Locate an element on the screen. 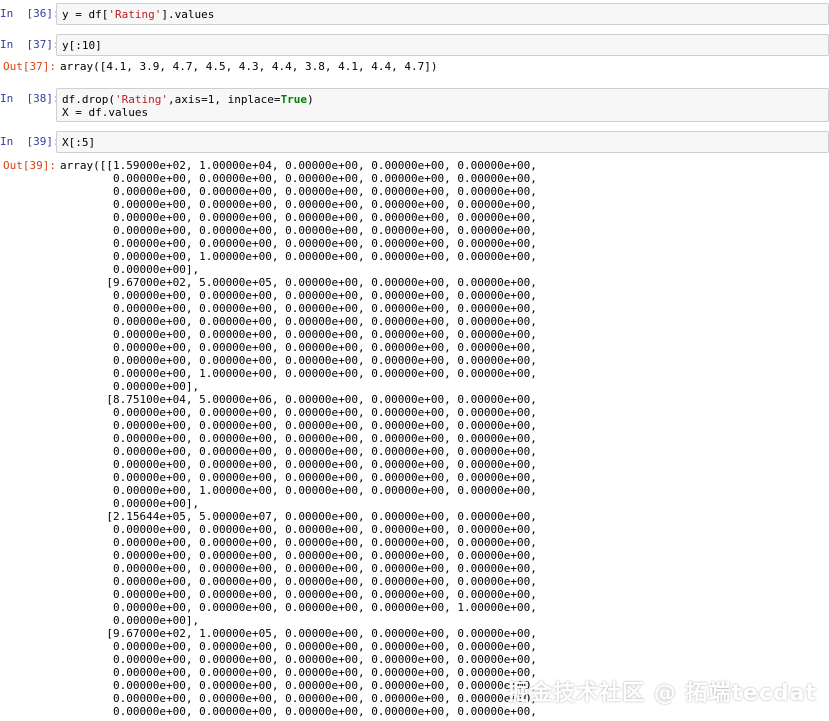 Image resolution: width=829 pixels, height=721 pixels. cell-36: In [36]: y = df['Rating'].values is located at coordinates (414, 14).